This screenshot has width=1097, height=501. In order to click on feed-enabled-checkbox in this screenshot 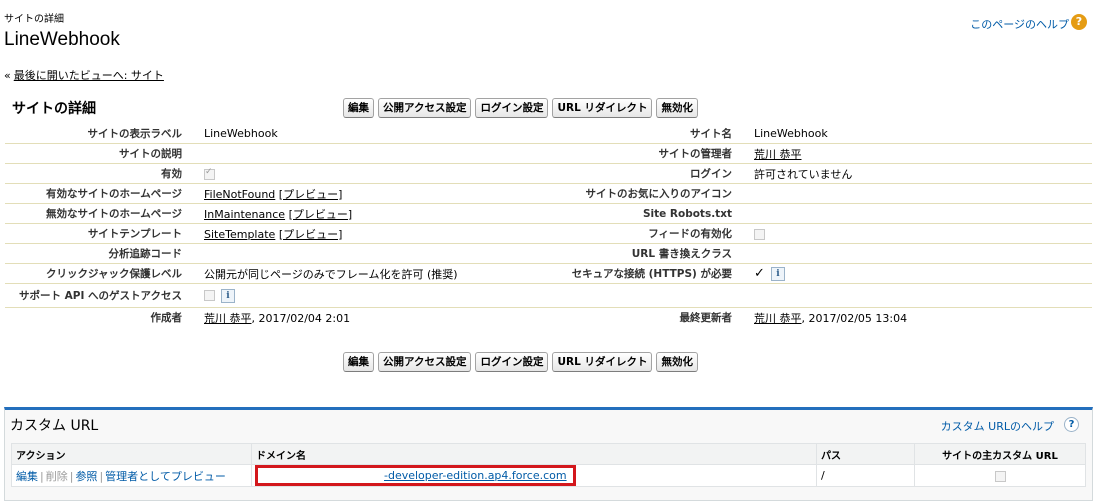, I will do `click(759, 234)`.